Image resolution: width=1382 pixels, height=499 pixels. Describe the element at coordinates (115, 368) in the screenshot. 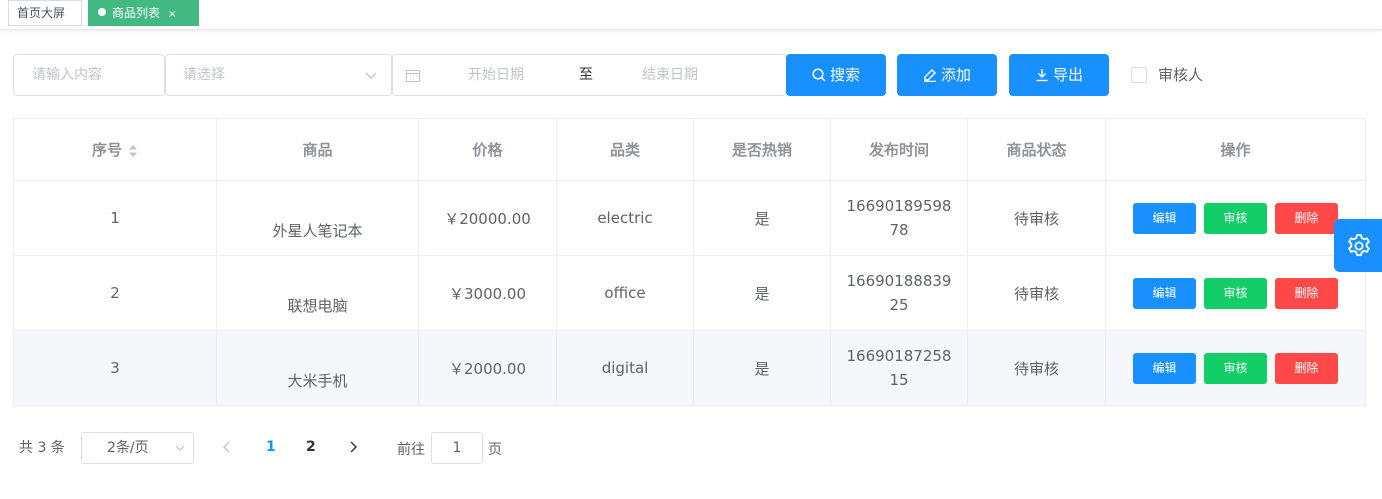

I see `cell-index: 3` at that location.